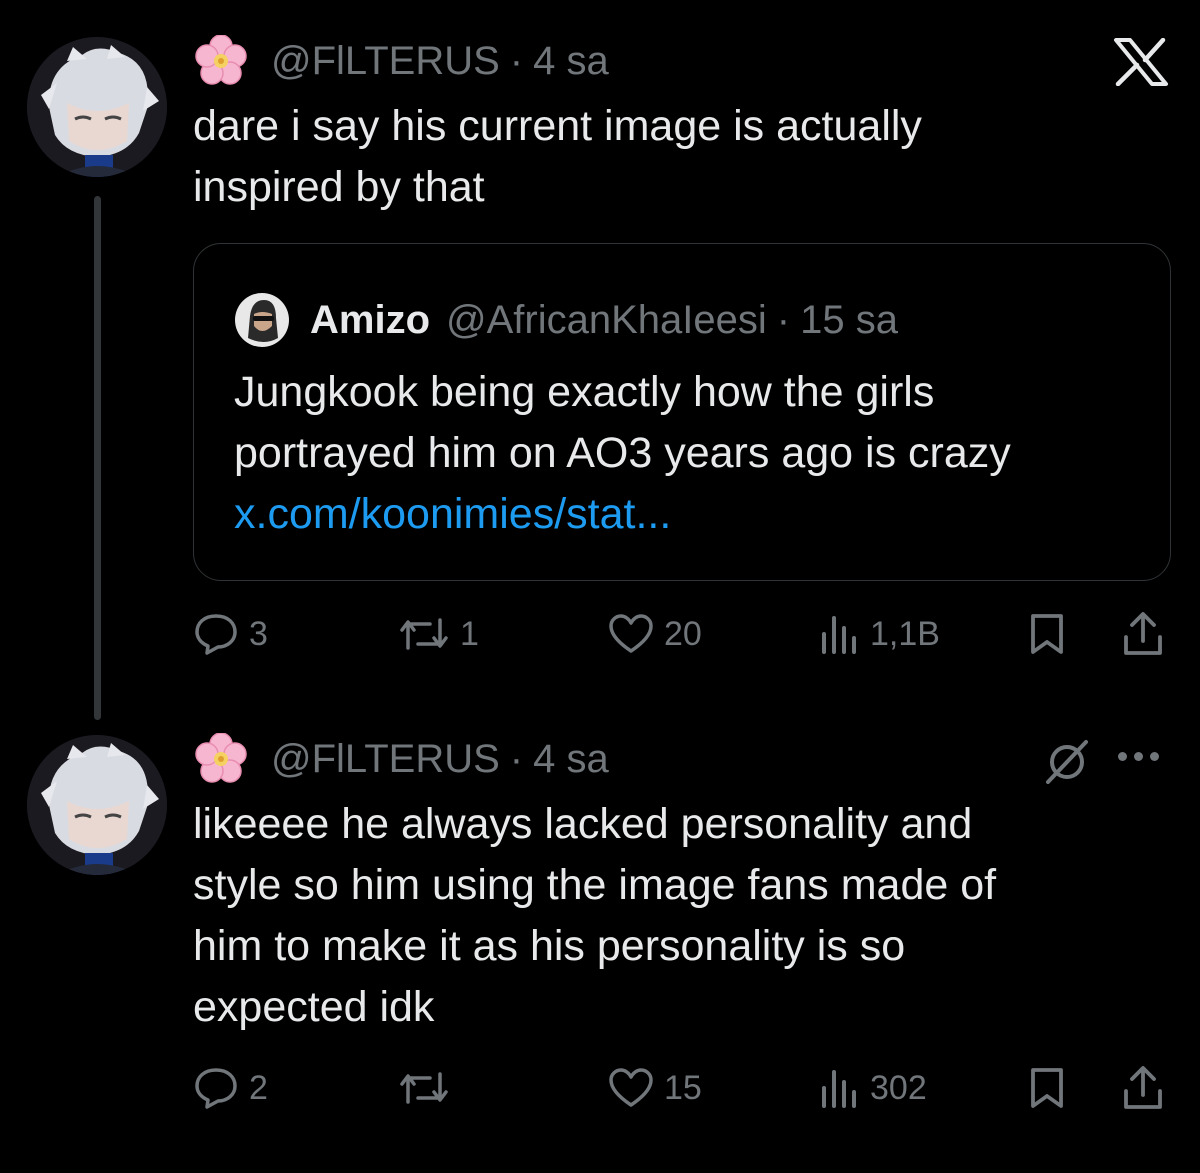 This screenshot has height=1173, width=1200. What do you see at coordinates (584, 392) in the screenshot?
I see `quoted-text-line: Jungkook being exactly how the girls` at bounding box center [584, 392].